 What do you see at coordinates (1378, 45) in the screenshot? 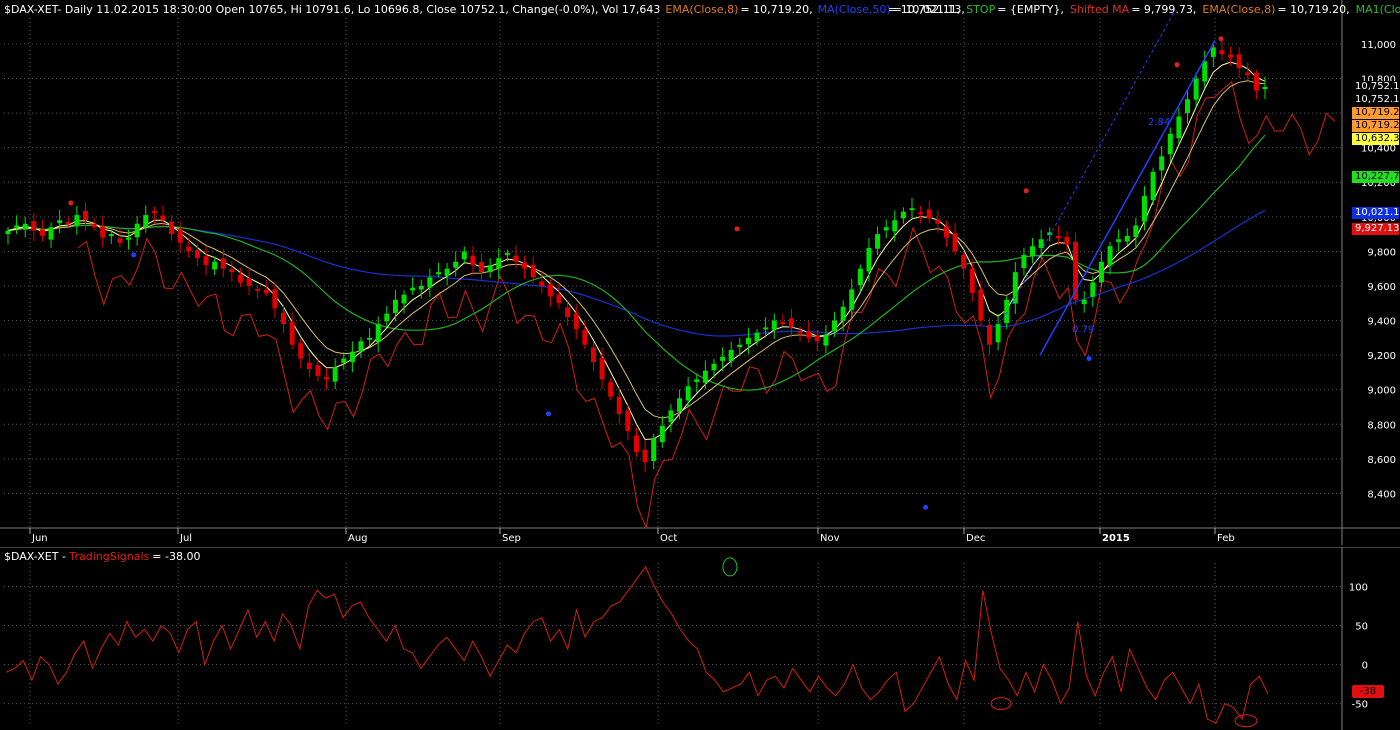
I see `y-tick-label: 11,000` at bounding box center [1378, 45].